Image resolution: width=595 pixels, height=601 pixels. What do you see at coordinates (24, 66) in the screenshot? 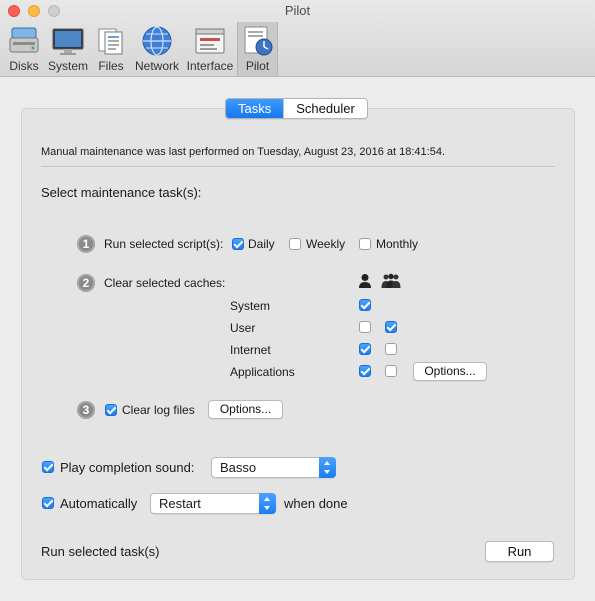
I see `toolbar-label: Disks` at bounding box center [24, 66].